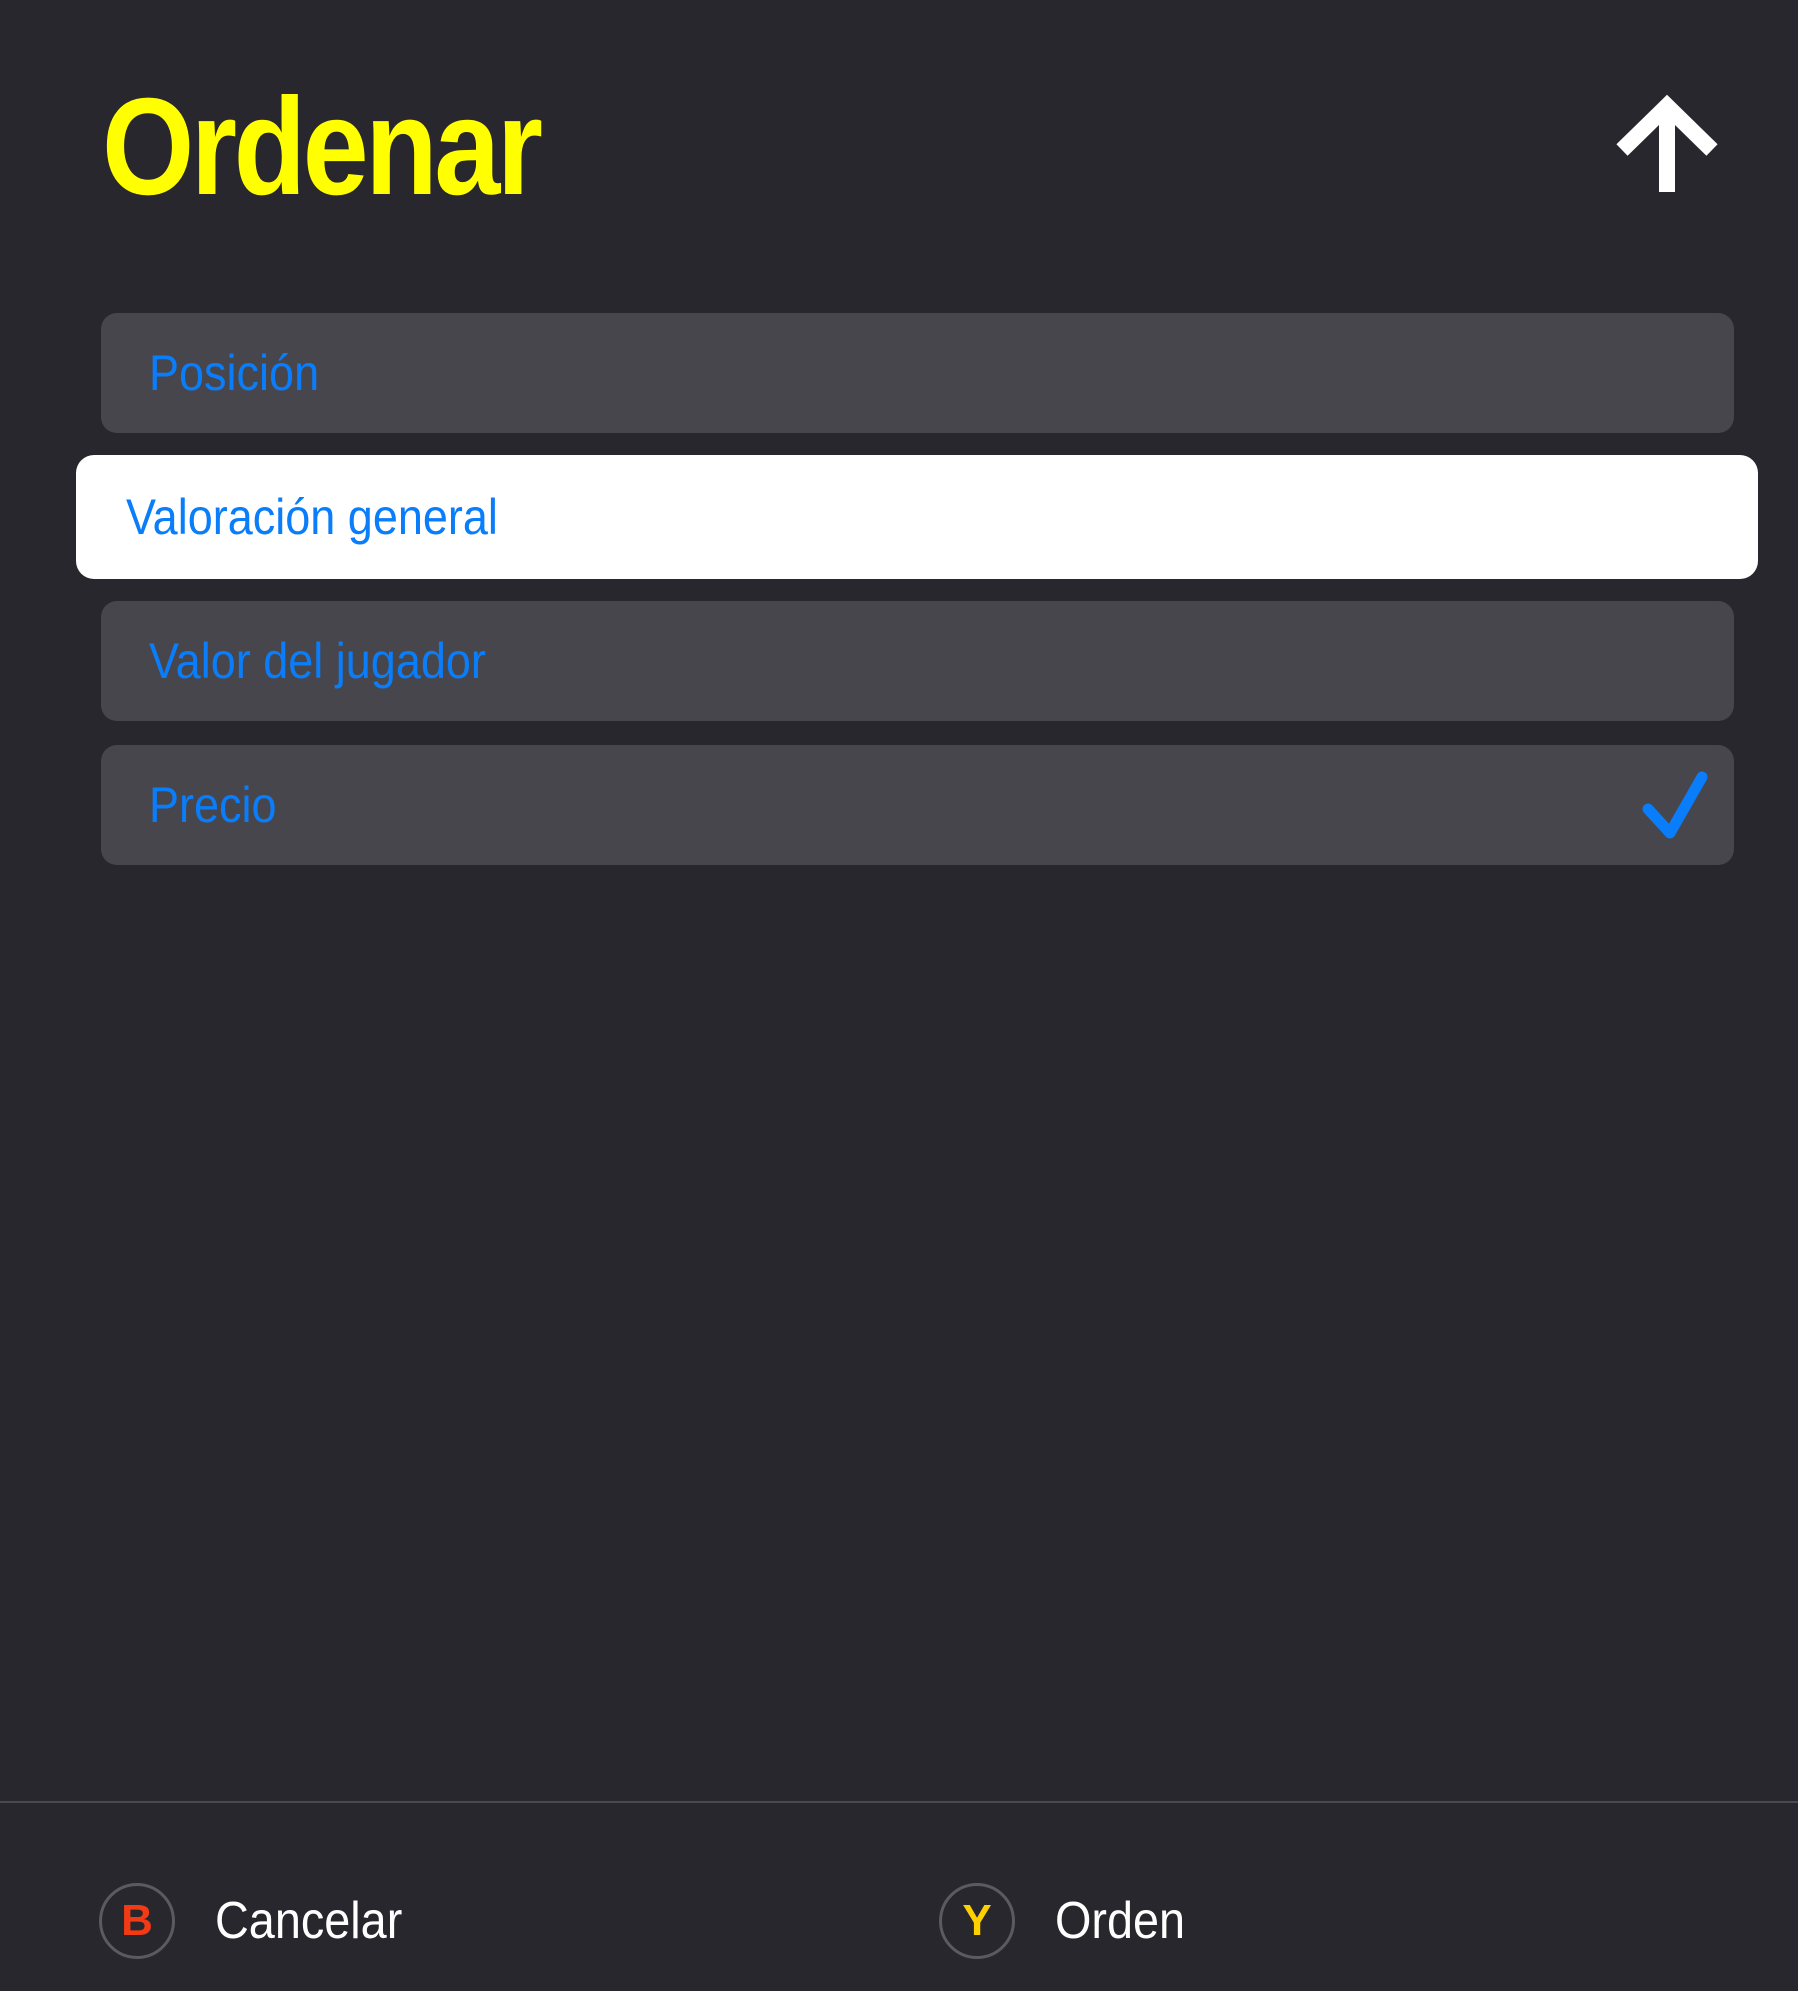 The image size is (1798, 1991). What do you see at coordinates (917, 517) in the screenshot?
I see `sort-option-valoracion-general: Valoración general` at bounding box center [917, 517].